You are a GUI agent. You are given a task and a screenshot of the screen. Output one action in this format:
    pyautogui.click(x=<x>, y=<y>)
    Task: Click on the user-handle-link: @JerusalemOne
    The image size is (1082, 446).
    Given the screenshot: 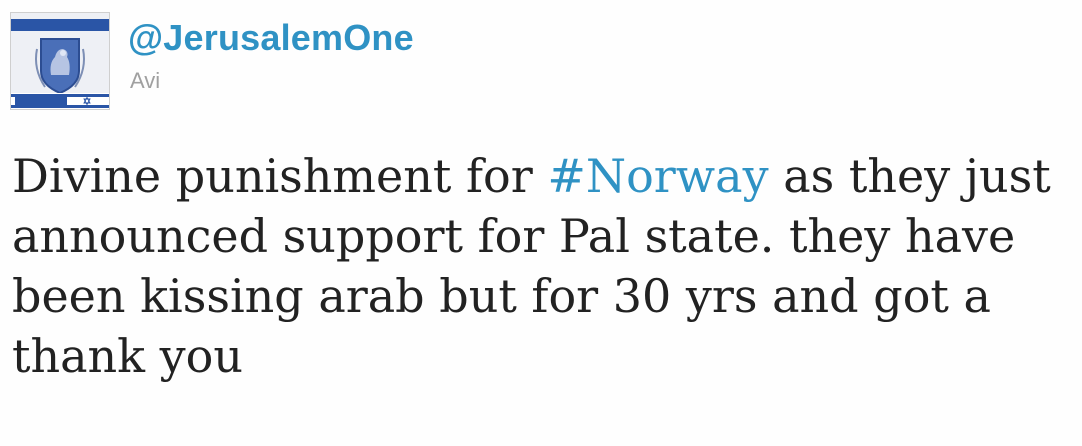 What is the action you would take?
    pyautogui.click(x=271, y=38)
    